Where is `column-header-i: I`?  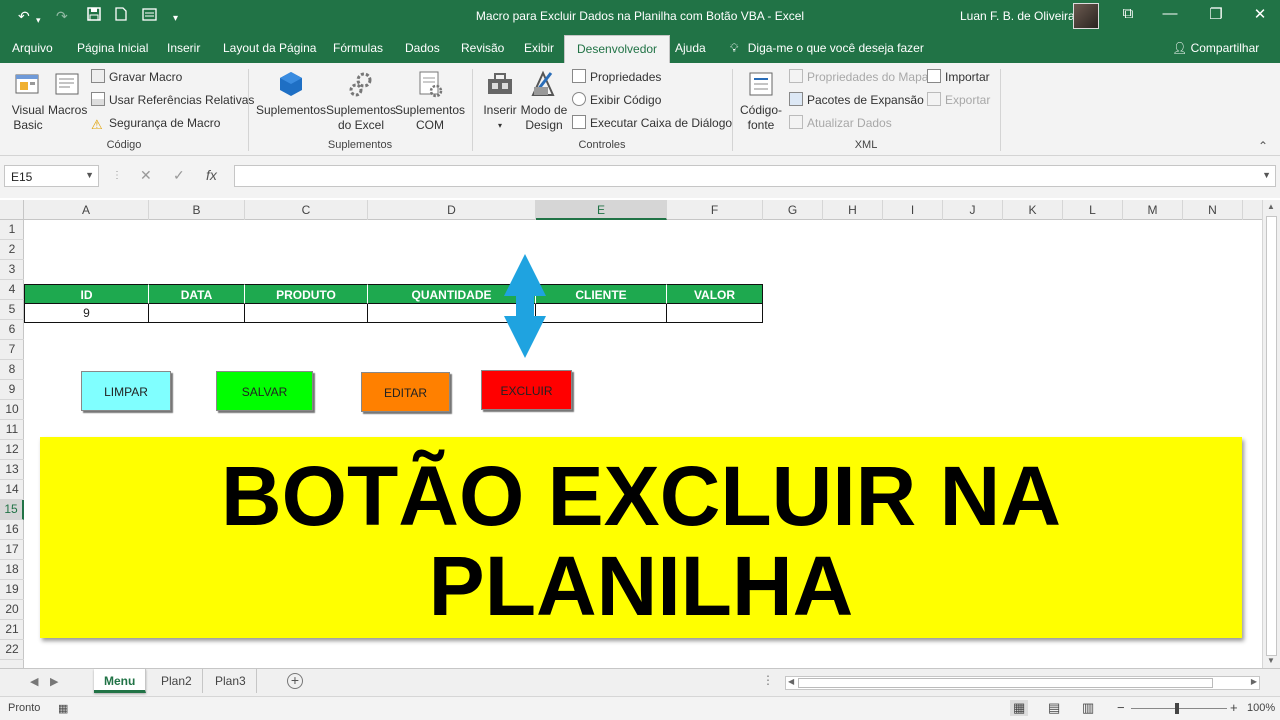
column-header-i: I is located at coordinates (913, 210).